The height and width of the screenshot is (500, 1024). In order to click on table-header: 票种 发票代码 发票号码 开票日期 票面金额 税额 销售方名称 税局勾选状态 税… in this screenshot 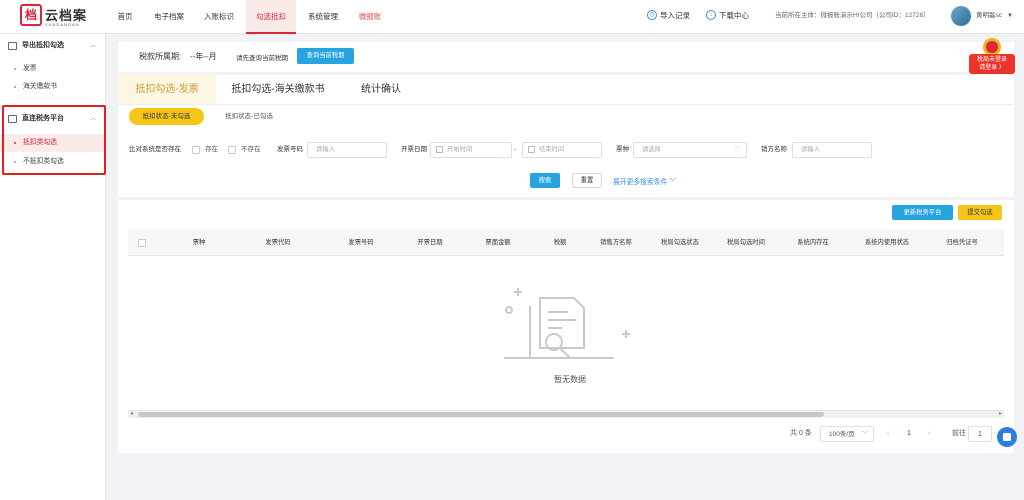, I will do `click(566, 243)`.